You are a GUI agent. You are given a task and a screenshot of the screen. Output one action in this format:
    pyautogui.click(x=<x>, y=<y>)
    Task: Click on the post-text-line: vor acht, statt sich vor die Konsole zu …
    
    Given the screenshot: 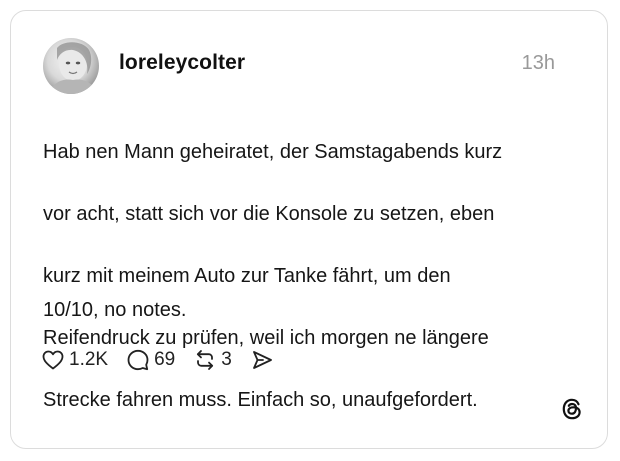 What is the action you would take?
    pyautogui.click(x=269, y=214)
    